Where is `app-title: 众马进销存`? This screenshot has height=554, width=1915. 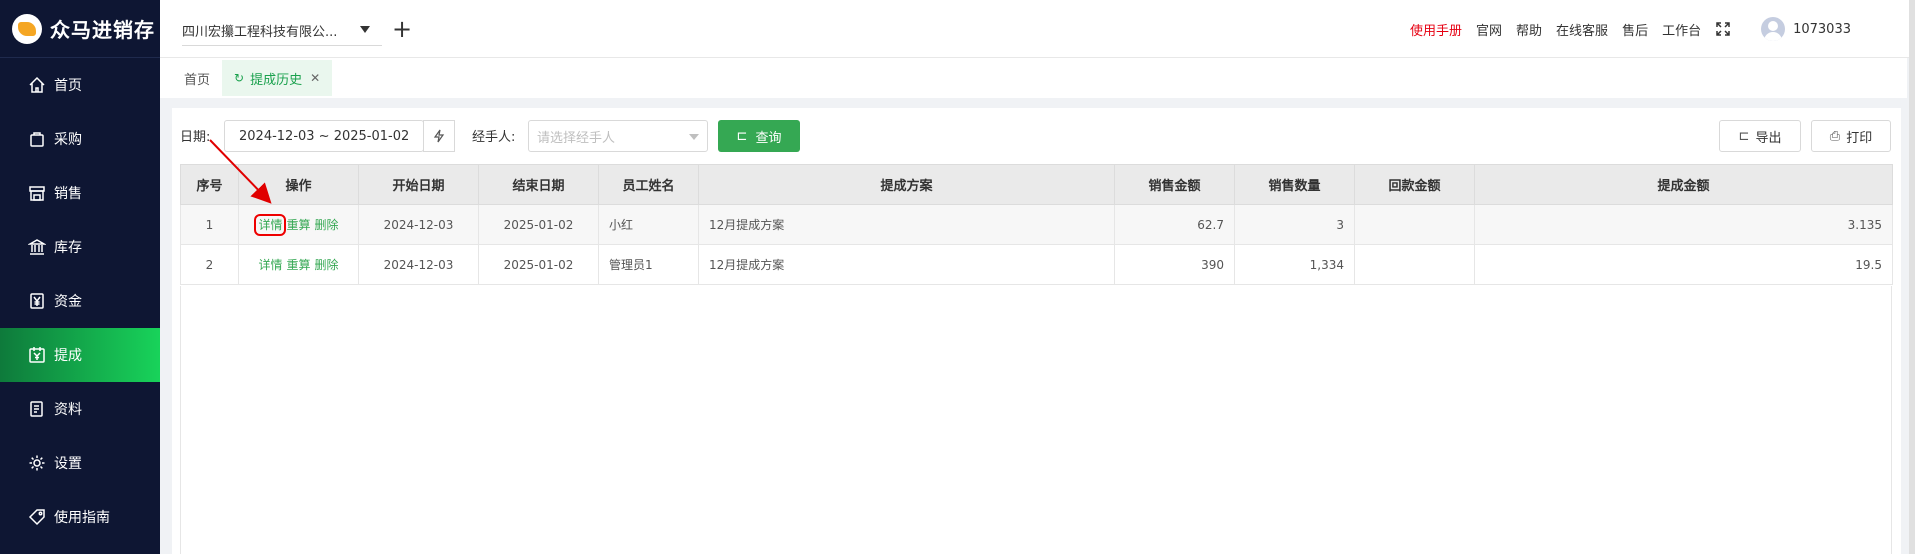
app-title: 众马进销存 is located at coordinates (102, 30).